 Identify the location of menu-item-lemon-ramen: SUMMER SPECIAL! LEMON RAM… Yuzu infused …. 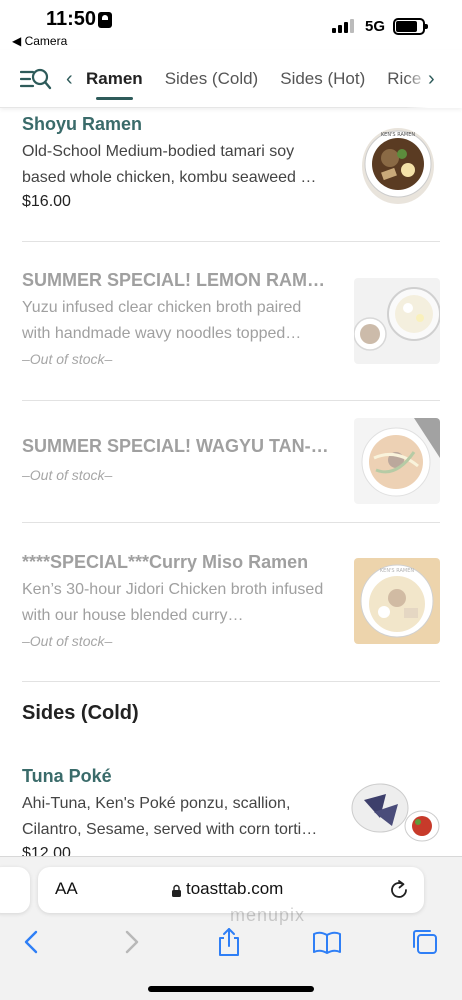
(231, 325).